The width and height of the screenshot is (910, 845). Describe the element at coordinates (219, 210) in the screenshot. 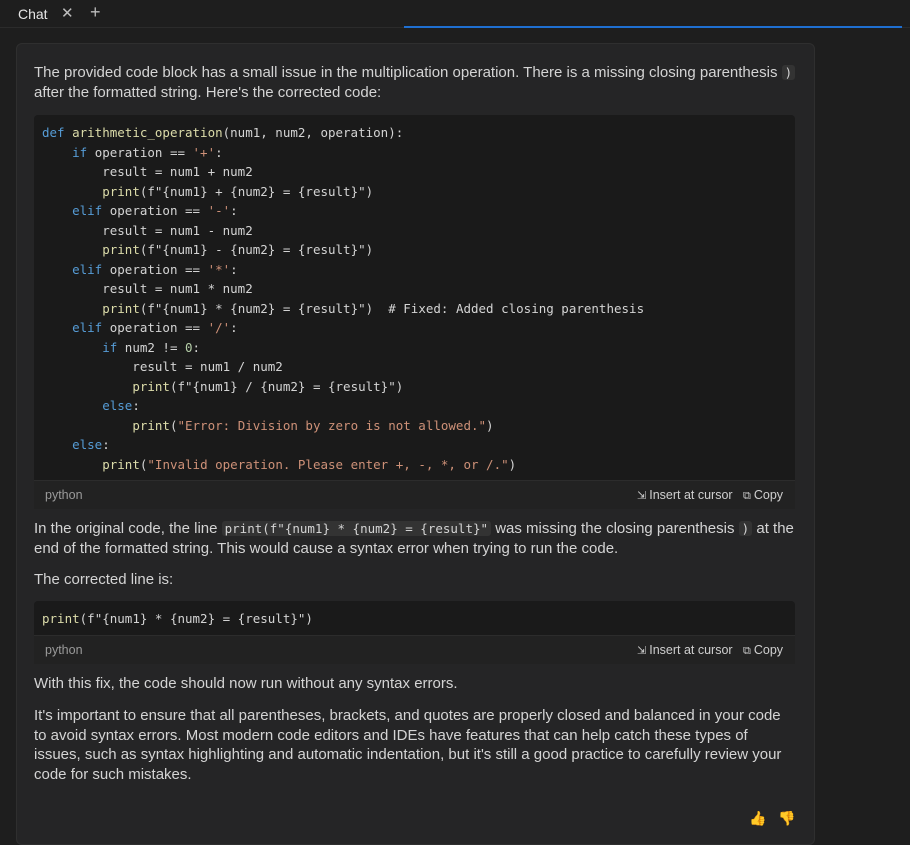

I see `code-token: '-'` at that location.